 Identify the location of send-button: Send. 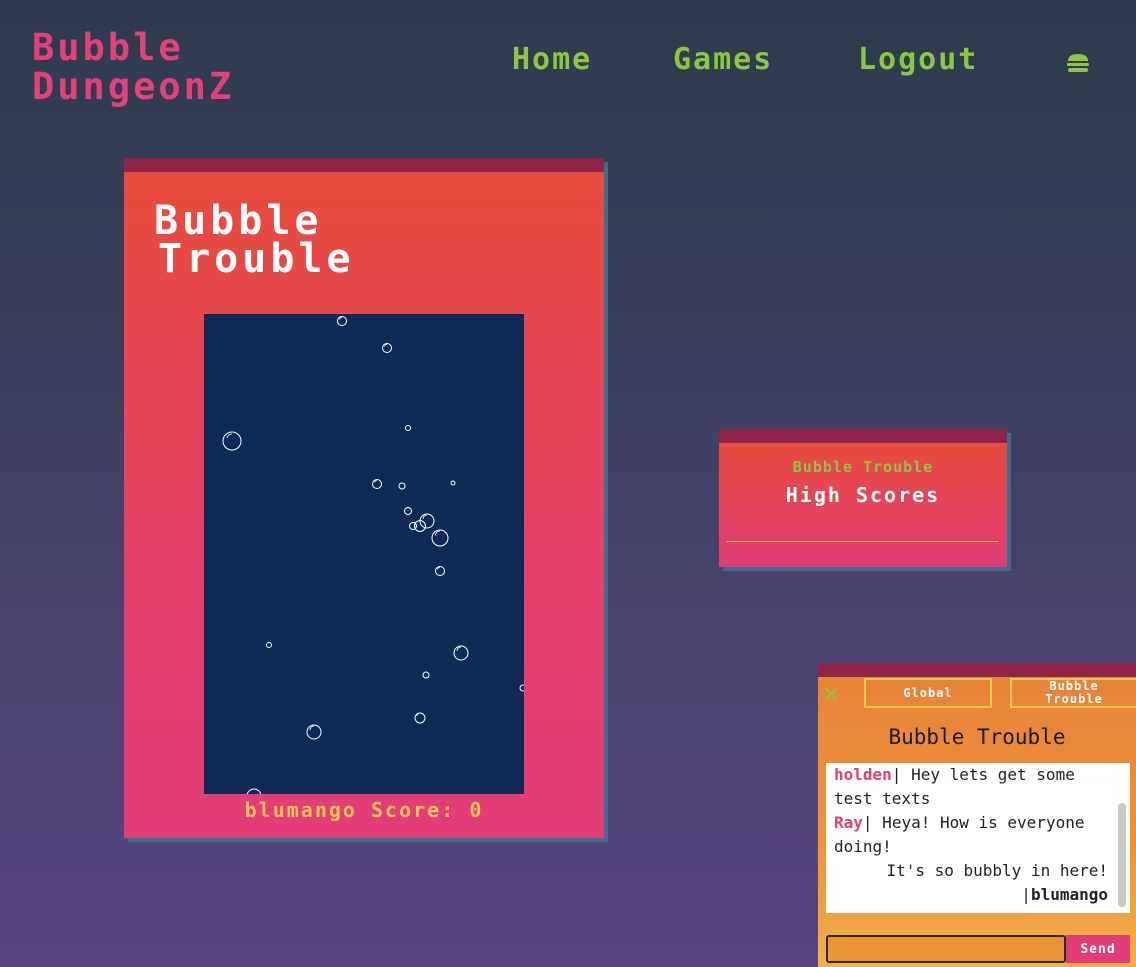
(1098, 949).